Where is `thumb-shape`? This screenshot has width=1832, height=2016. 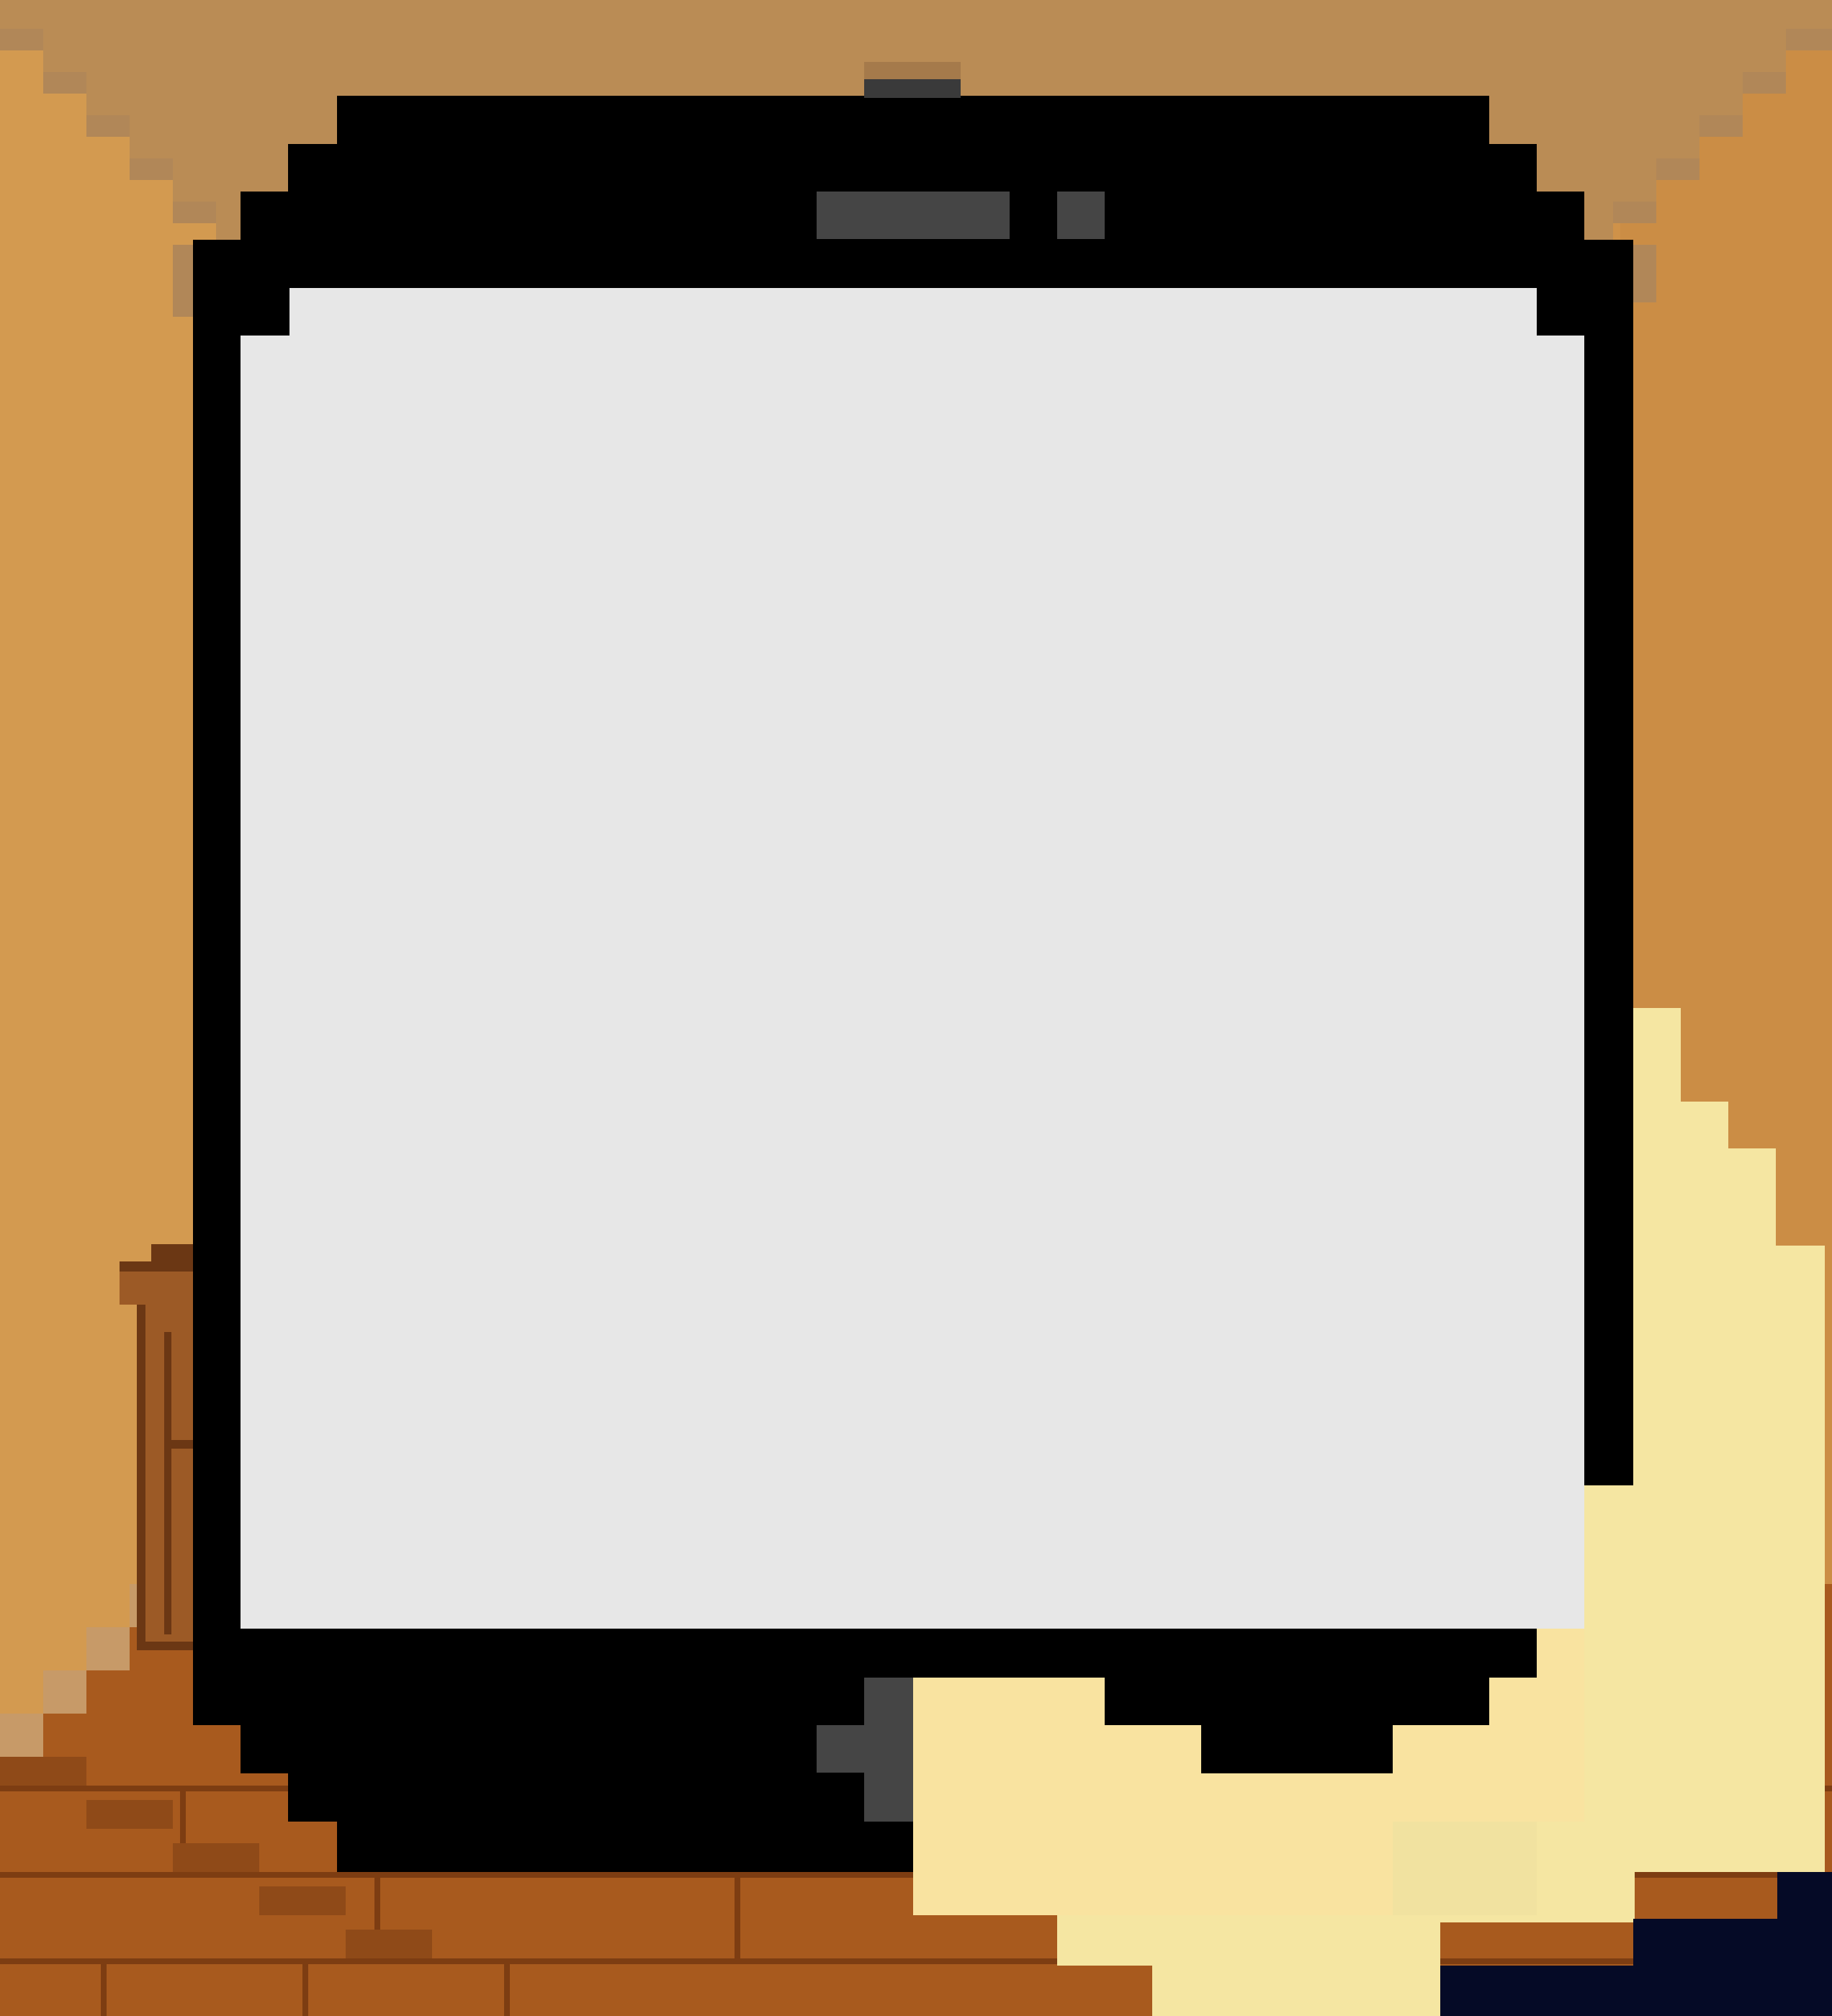 thumb-shape is located at coordinates (1248, 1750).